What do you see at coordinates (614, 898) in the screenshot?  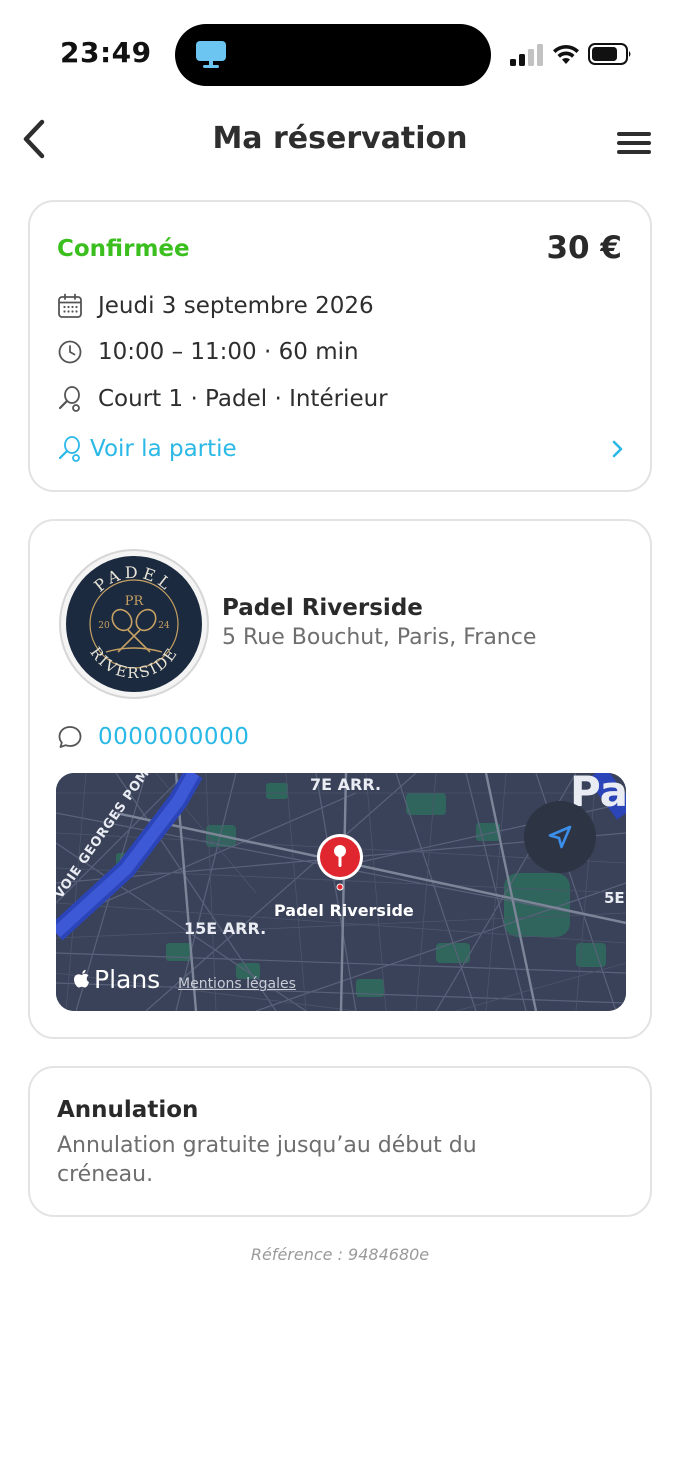 I see `map-label-district-5: 5E` at bounding box center [614, 898].